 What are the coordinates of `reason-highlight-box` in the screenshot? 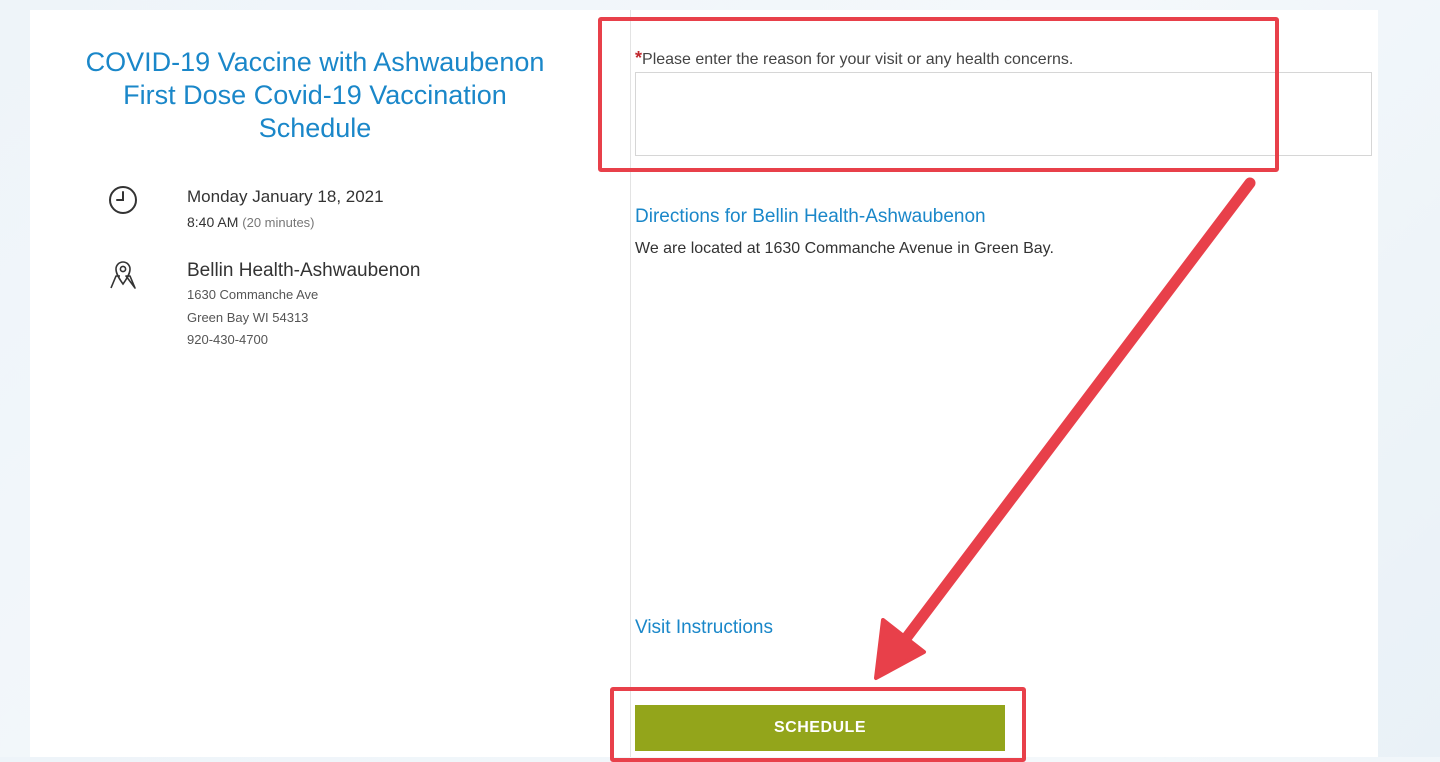 It's located at (938, 94).